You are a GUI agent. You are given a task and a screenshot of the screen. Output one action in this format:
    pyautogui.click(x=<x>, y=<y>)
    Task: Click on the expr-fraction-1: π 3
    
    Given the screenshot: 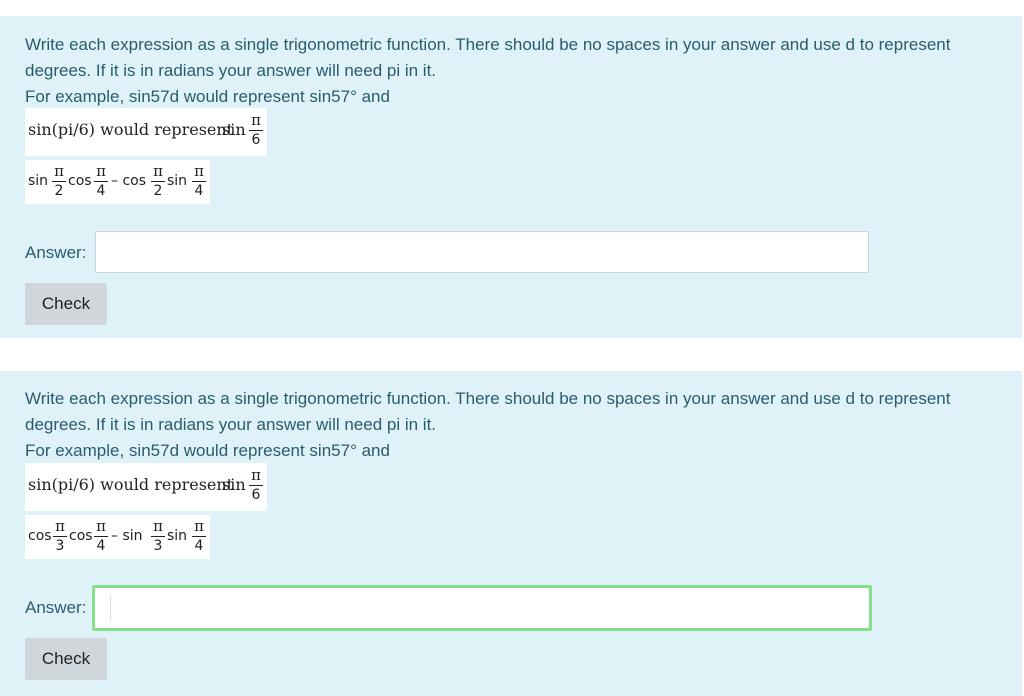 What is the action you would take?
    pyautogui.click(x=60, y=536)
    